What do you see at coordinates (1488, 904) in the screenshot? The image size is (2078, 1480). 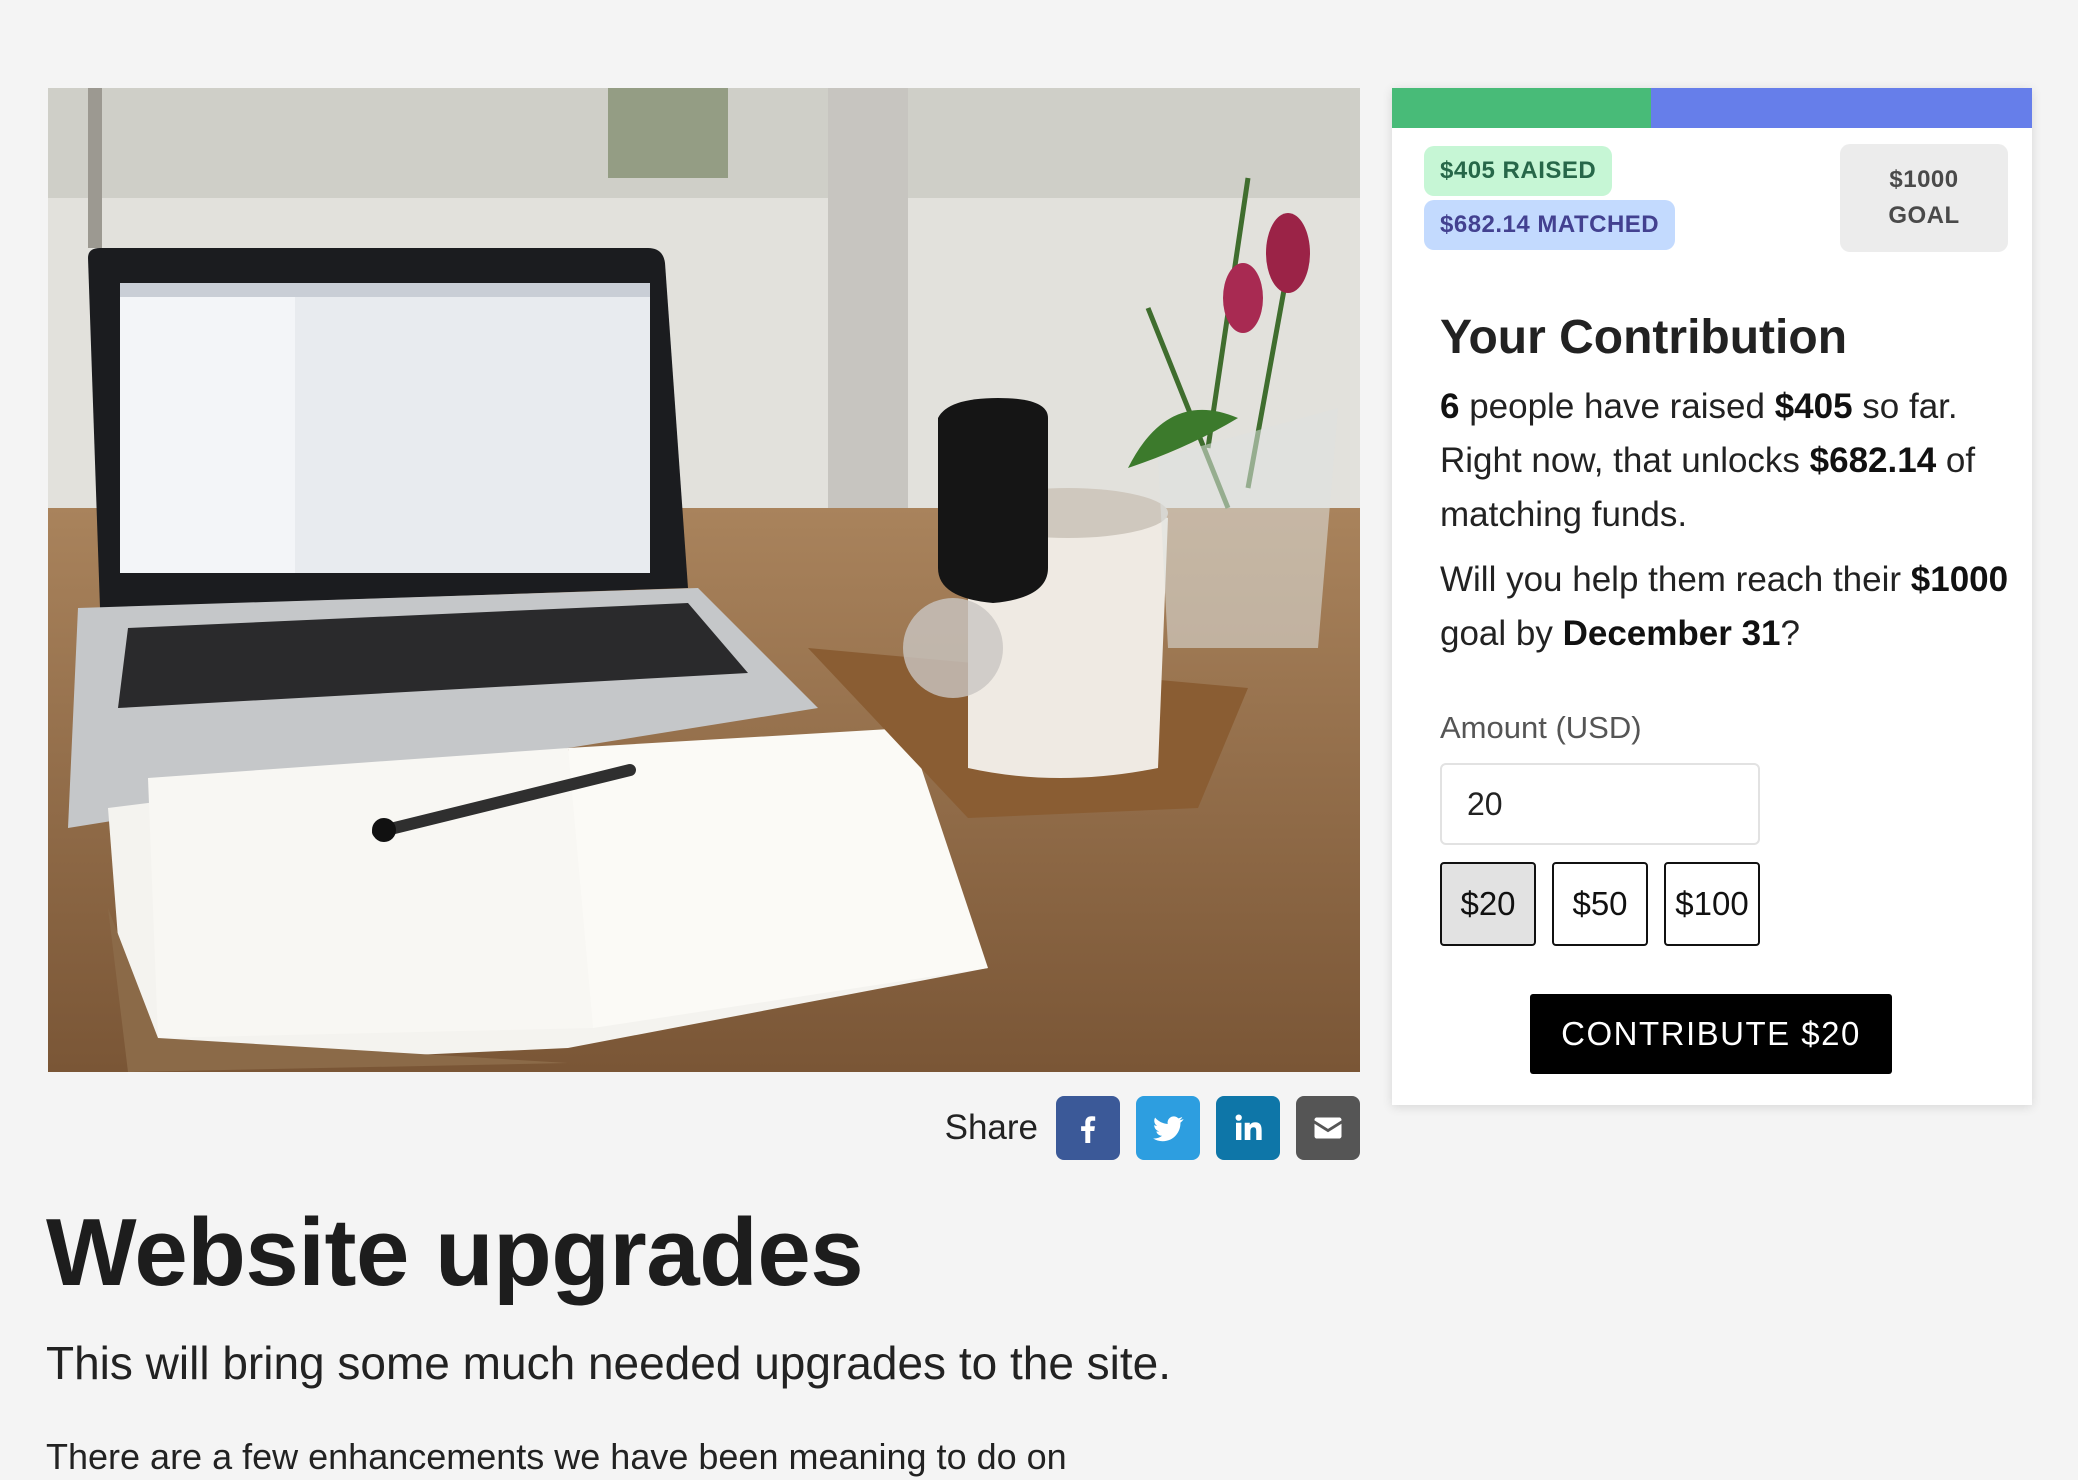 I see `preset-20-button: $20` at bounding box center [1488, 904].